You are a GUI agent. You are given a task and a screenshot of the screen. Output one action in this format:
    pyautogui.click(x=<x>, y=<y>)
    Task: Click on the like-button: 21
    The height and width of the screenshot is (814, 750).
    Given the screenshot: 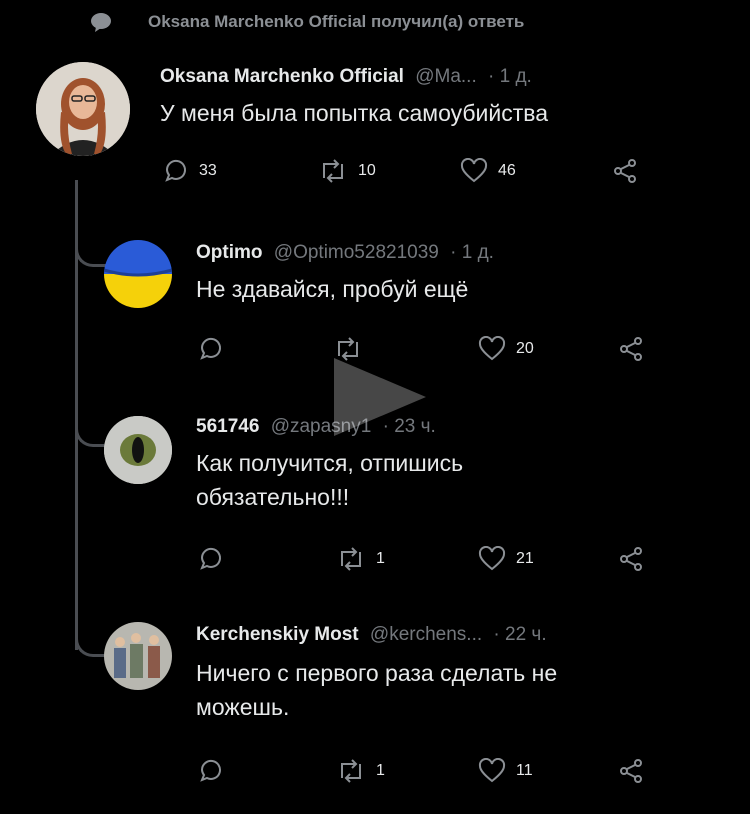 What is the action you would take?
    pyautogui.click(x=506, y=559)
    